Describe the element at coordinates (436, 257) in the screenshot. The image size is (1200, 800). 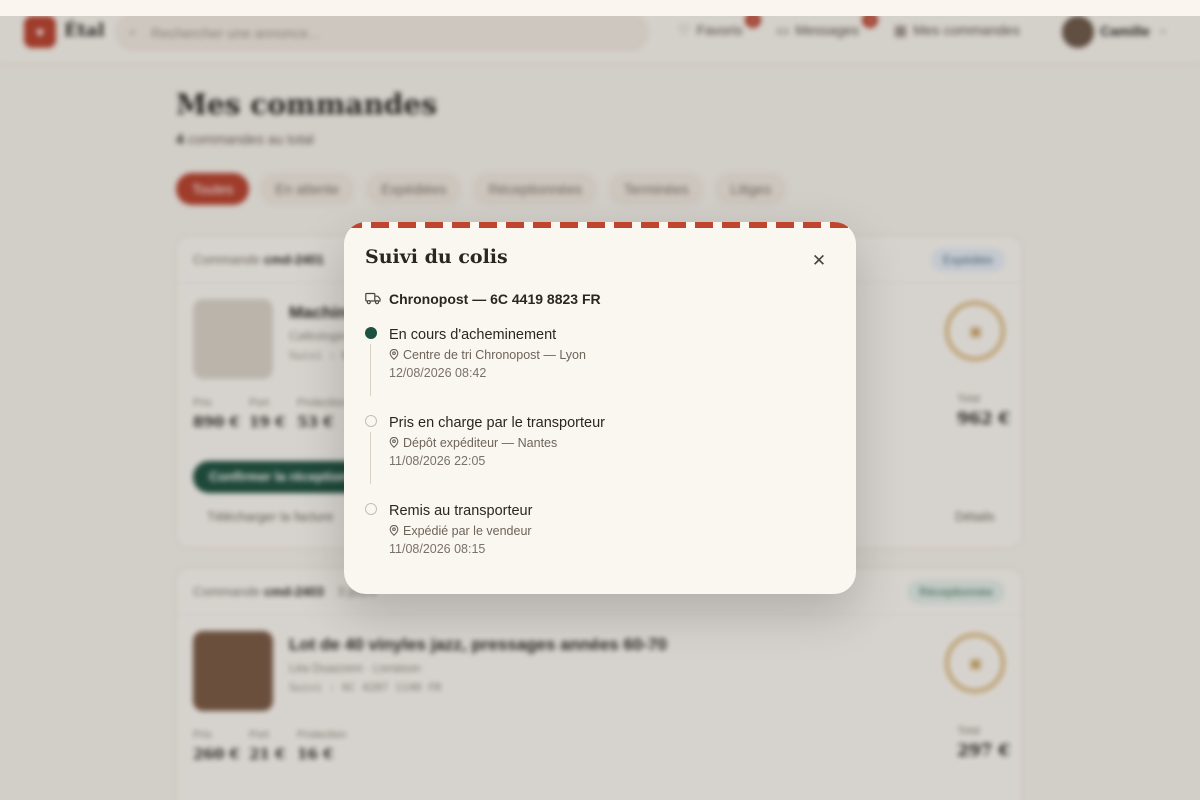
I see `modal-title: Suivi du colis` at that location.